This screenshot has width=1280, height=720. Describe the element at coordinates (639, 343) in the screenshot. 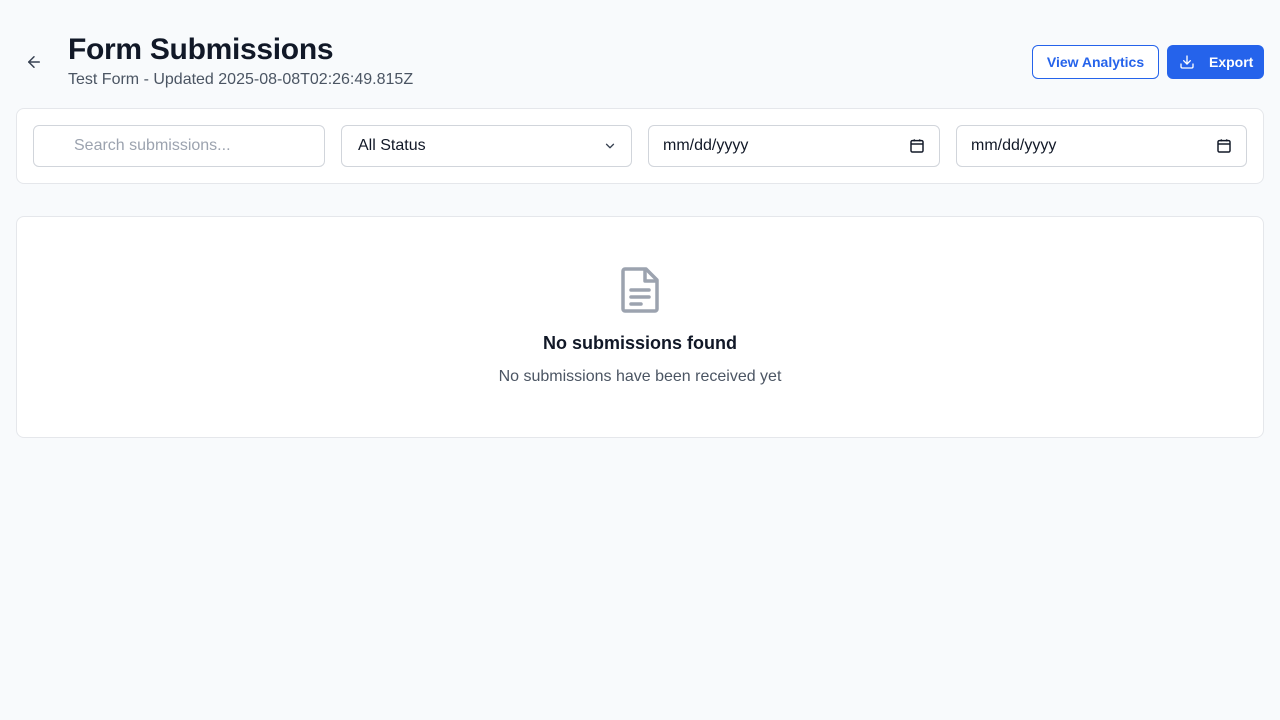

I see `empty-state-title: No submissions found` at that location.